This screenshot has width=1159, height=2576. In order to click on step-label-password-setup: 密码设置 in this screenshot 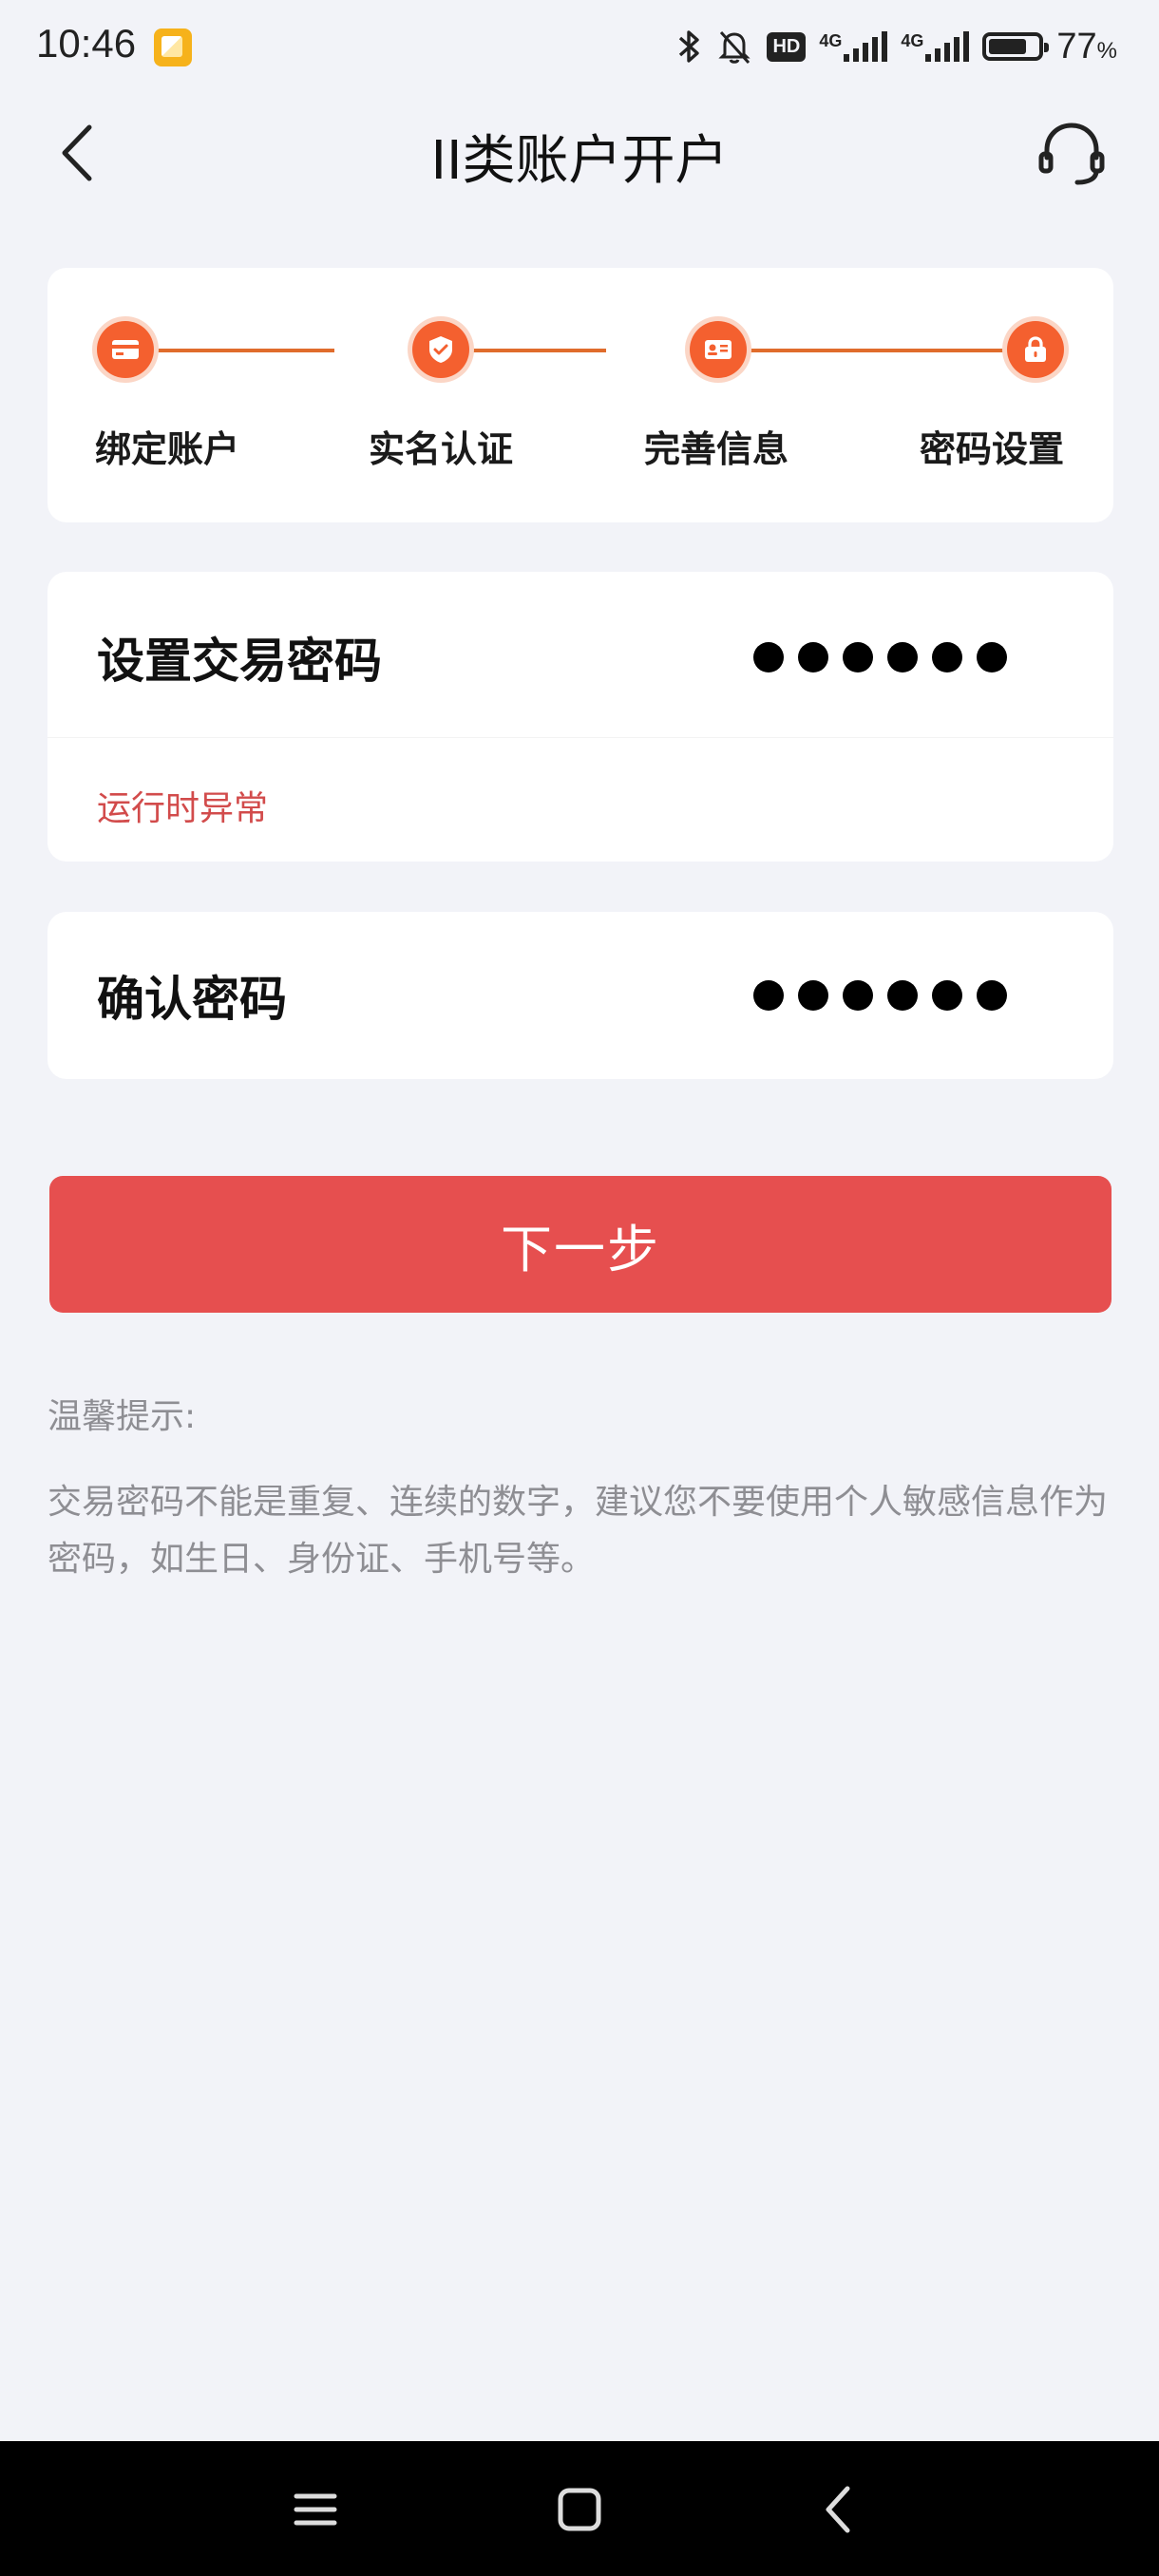, I will do `click(992, 449)`.